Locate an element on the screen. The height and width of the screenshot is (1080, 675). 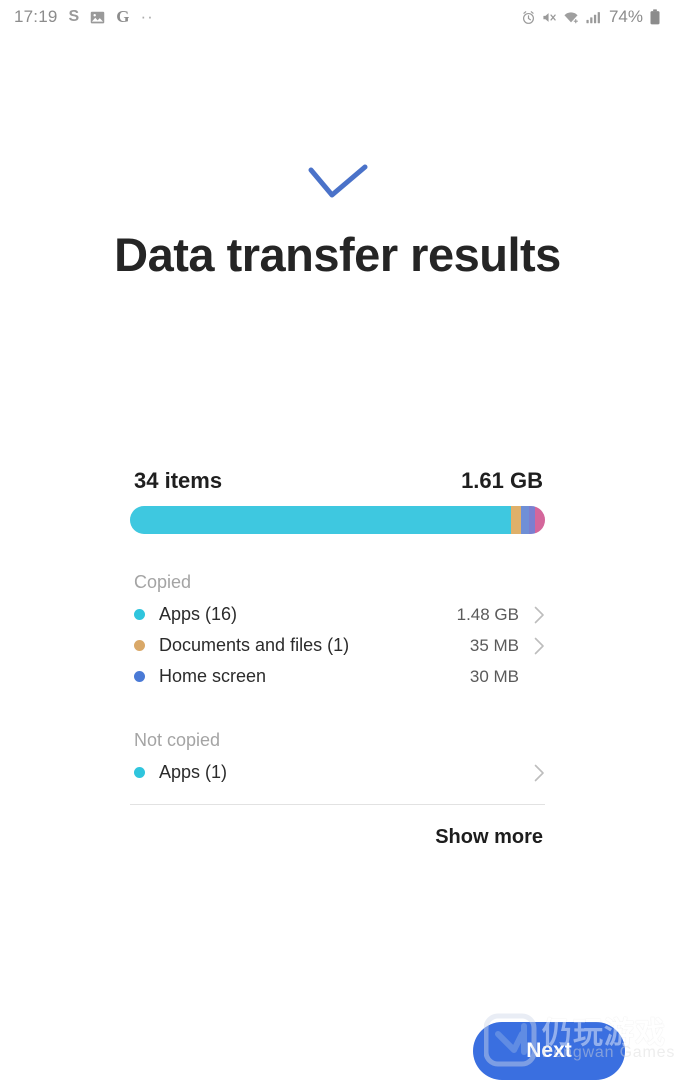
list-divider is located at coordinates (337, 804).